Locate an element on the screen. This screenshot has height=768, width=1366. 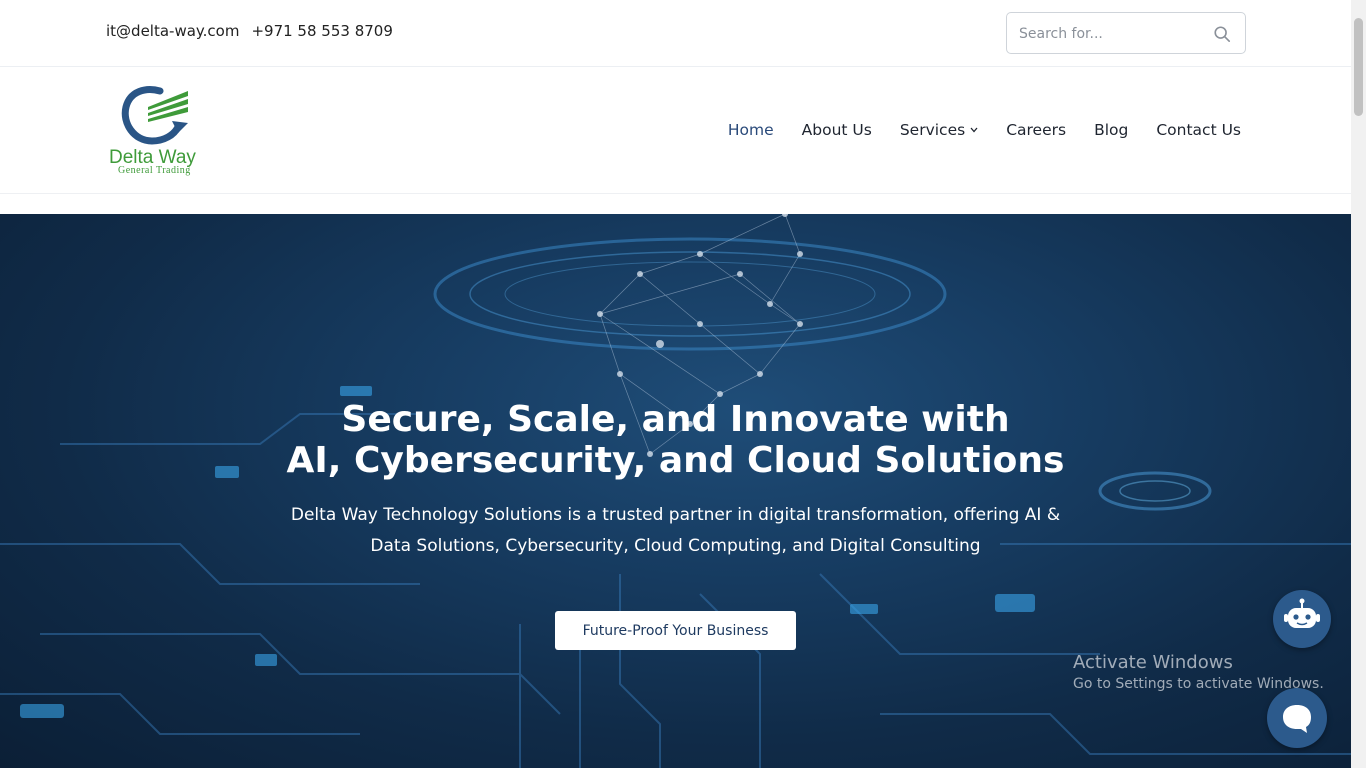
site-logo: Delta Way General Trading is located at coordinates (158, 132).